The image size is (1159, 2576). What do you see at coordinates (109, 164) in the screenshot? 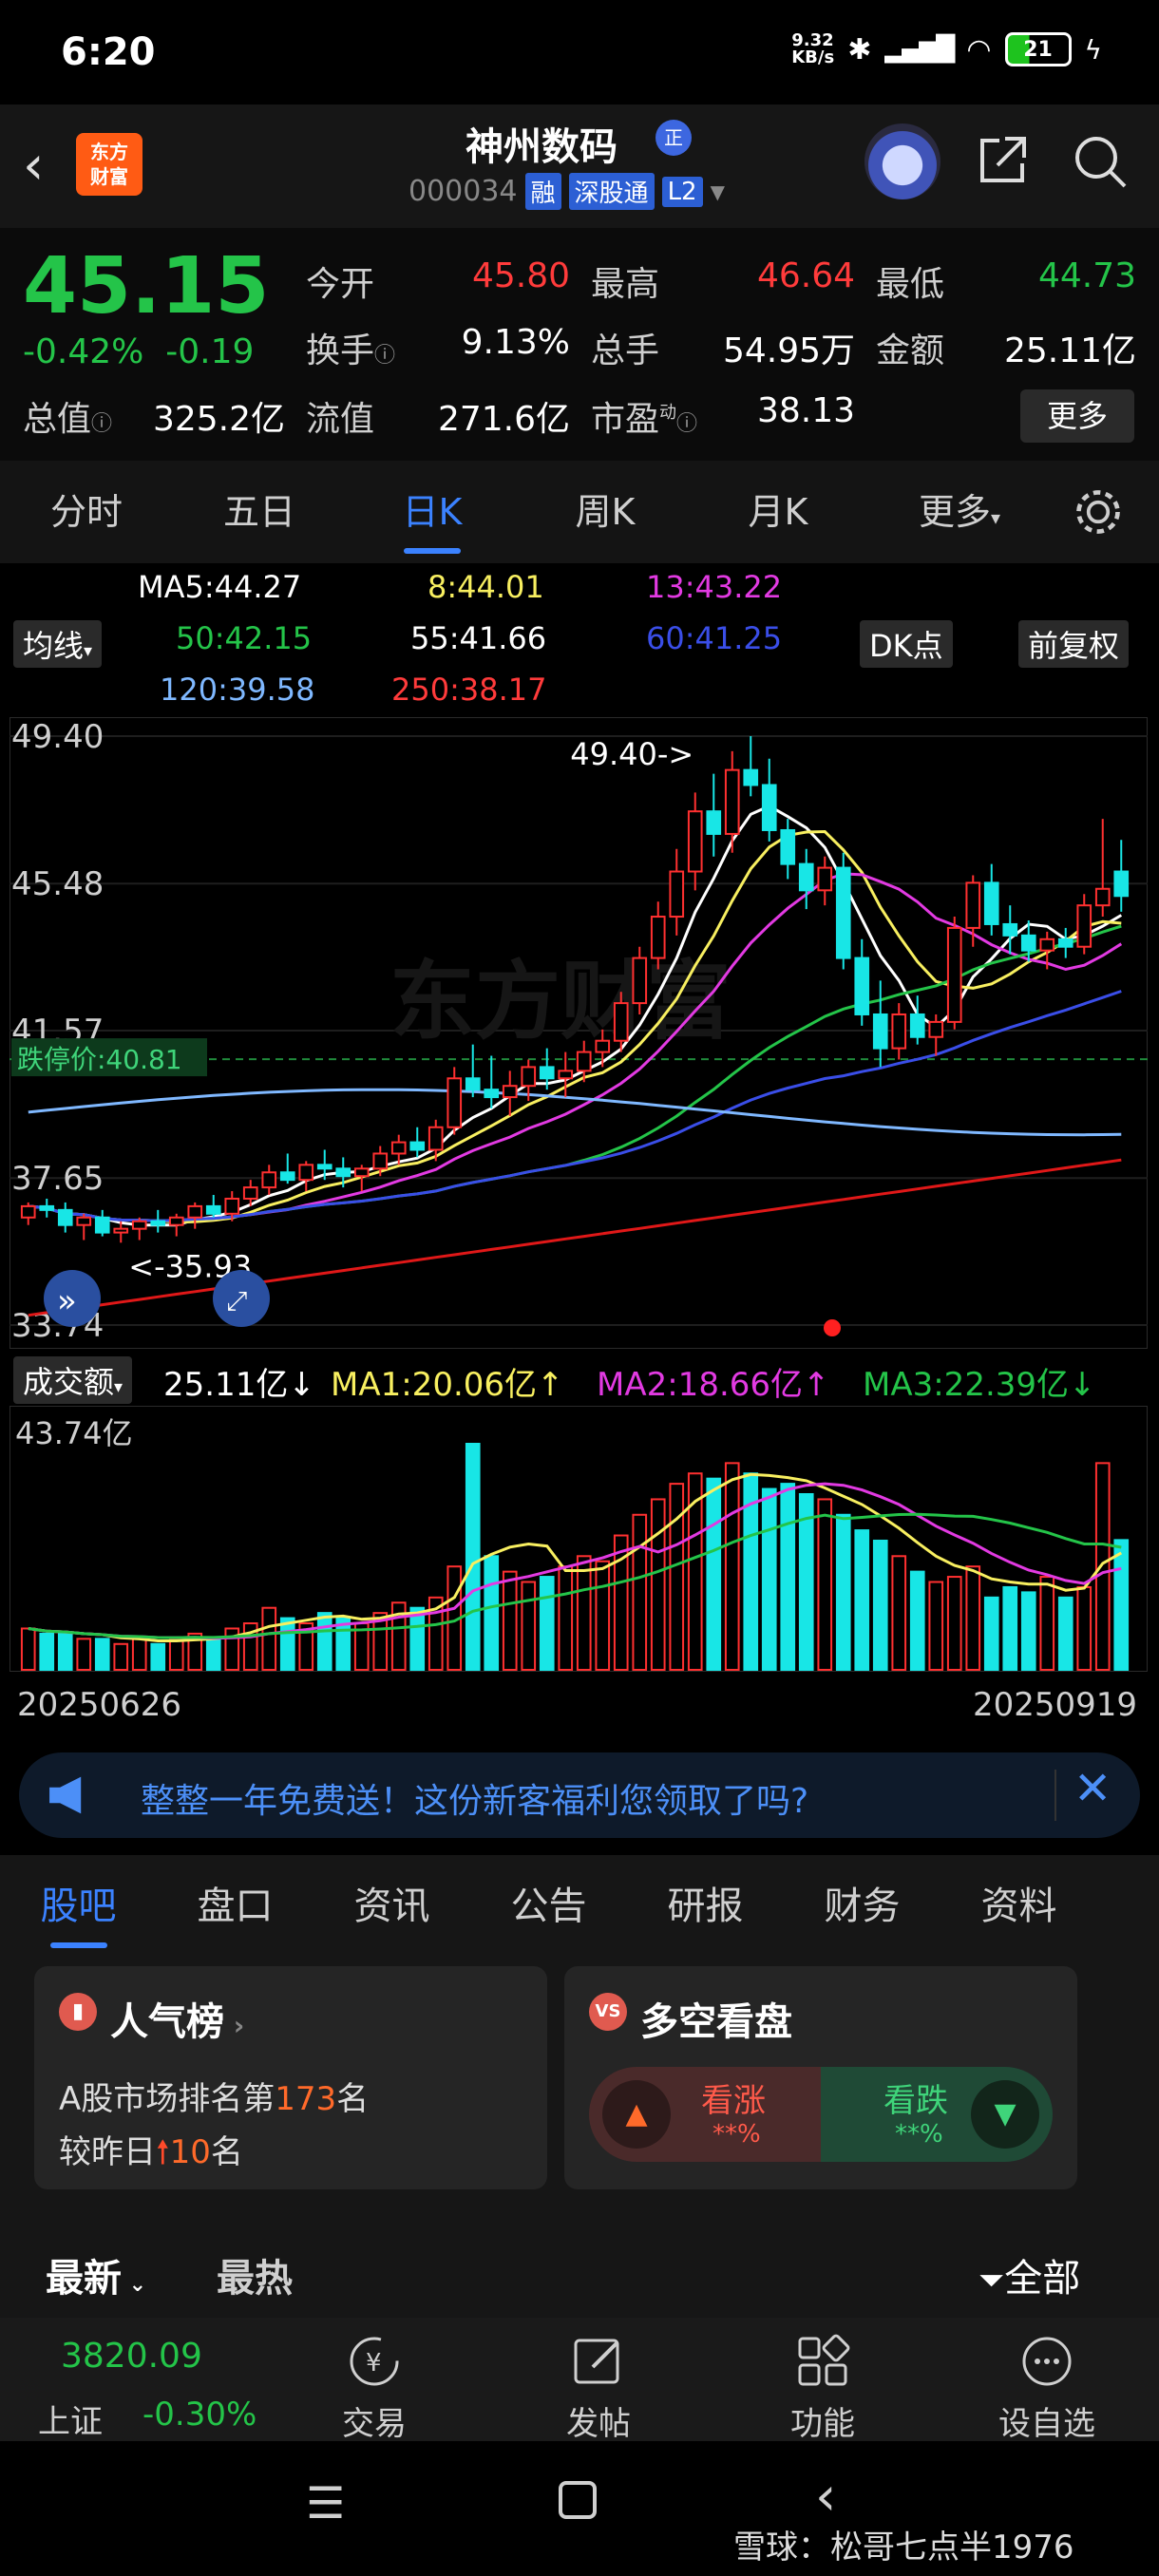
I see `app-logo: 东方 财富` at bounding box center [109, 164].